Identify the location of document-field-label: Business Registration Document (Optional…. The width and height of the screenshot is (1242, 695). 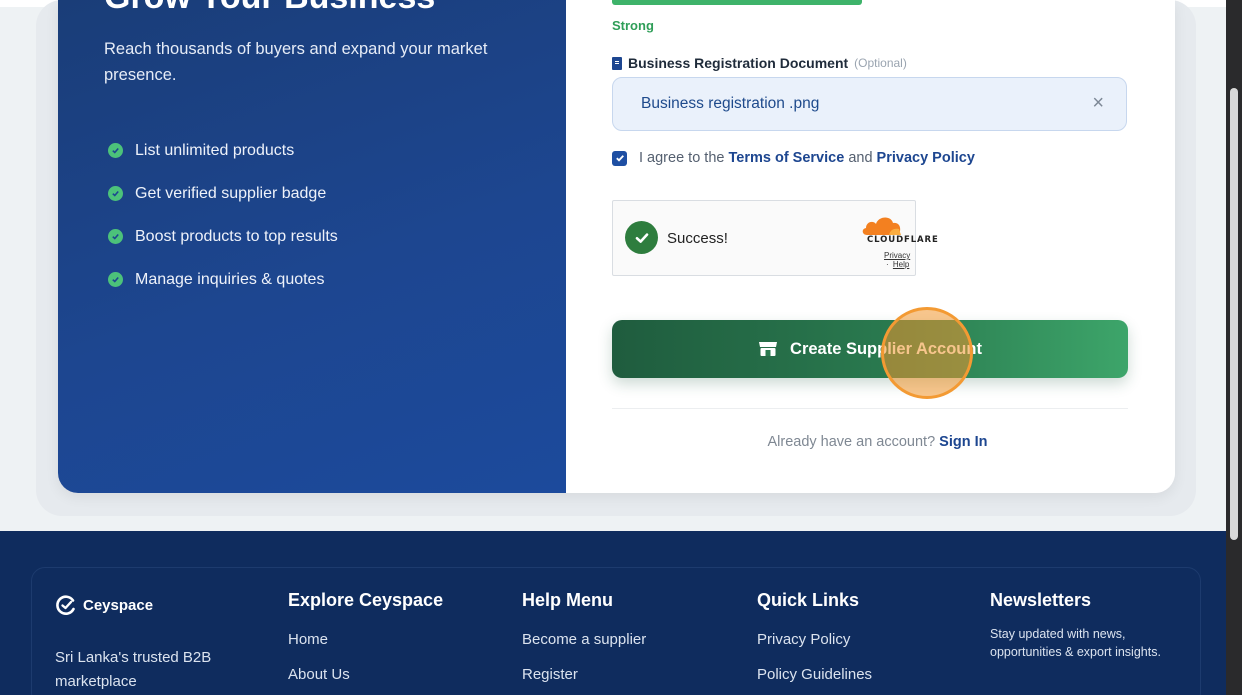
(759, 63).